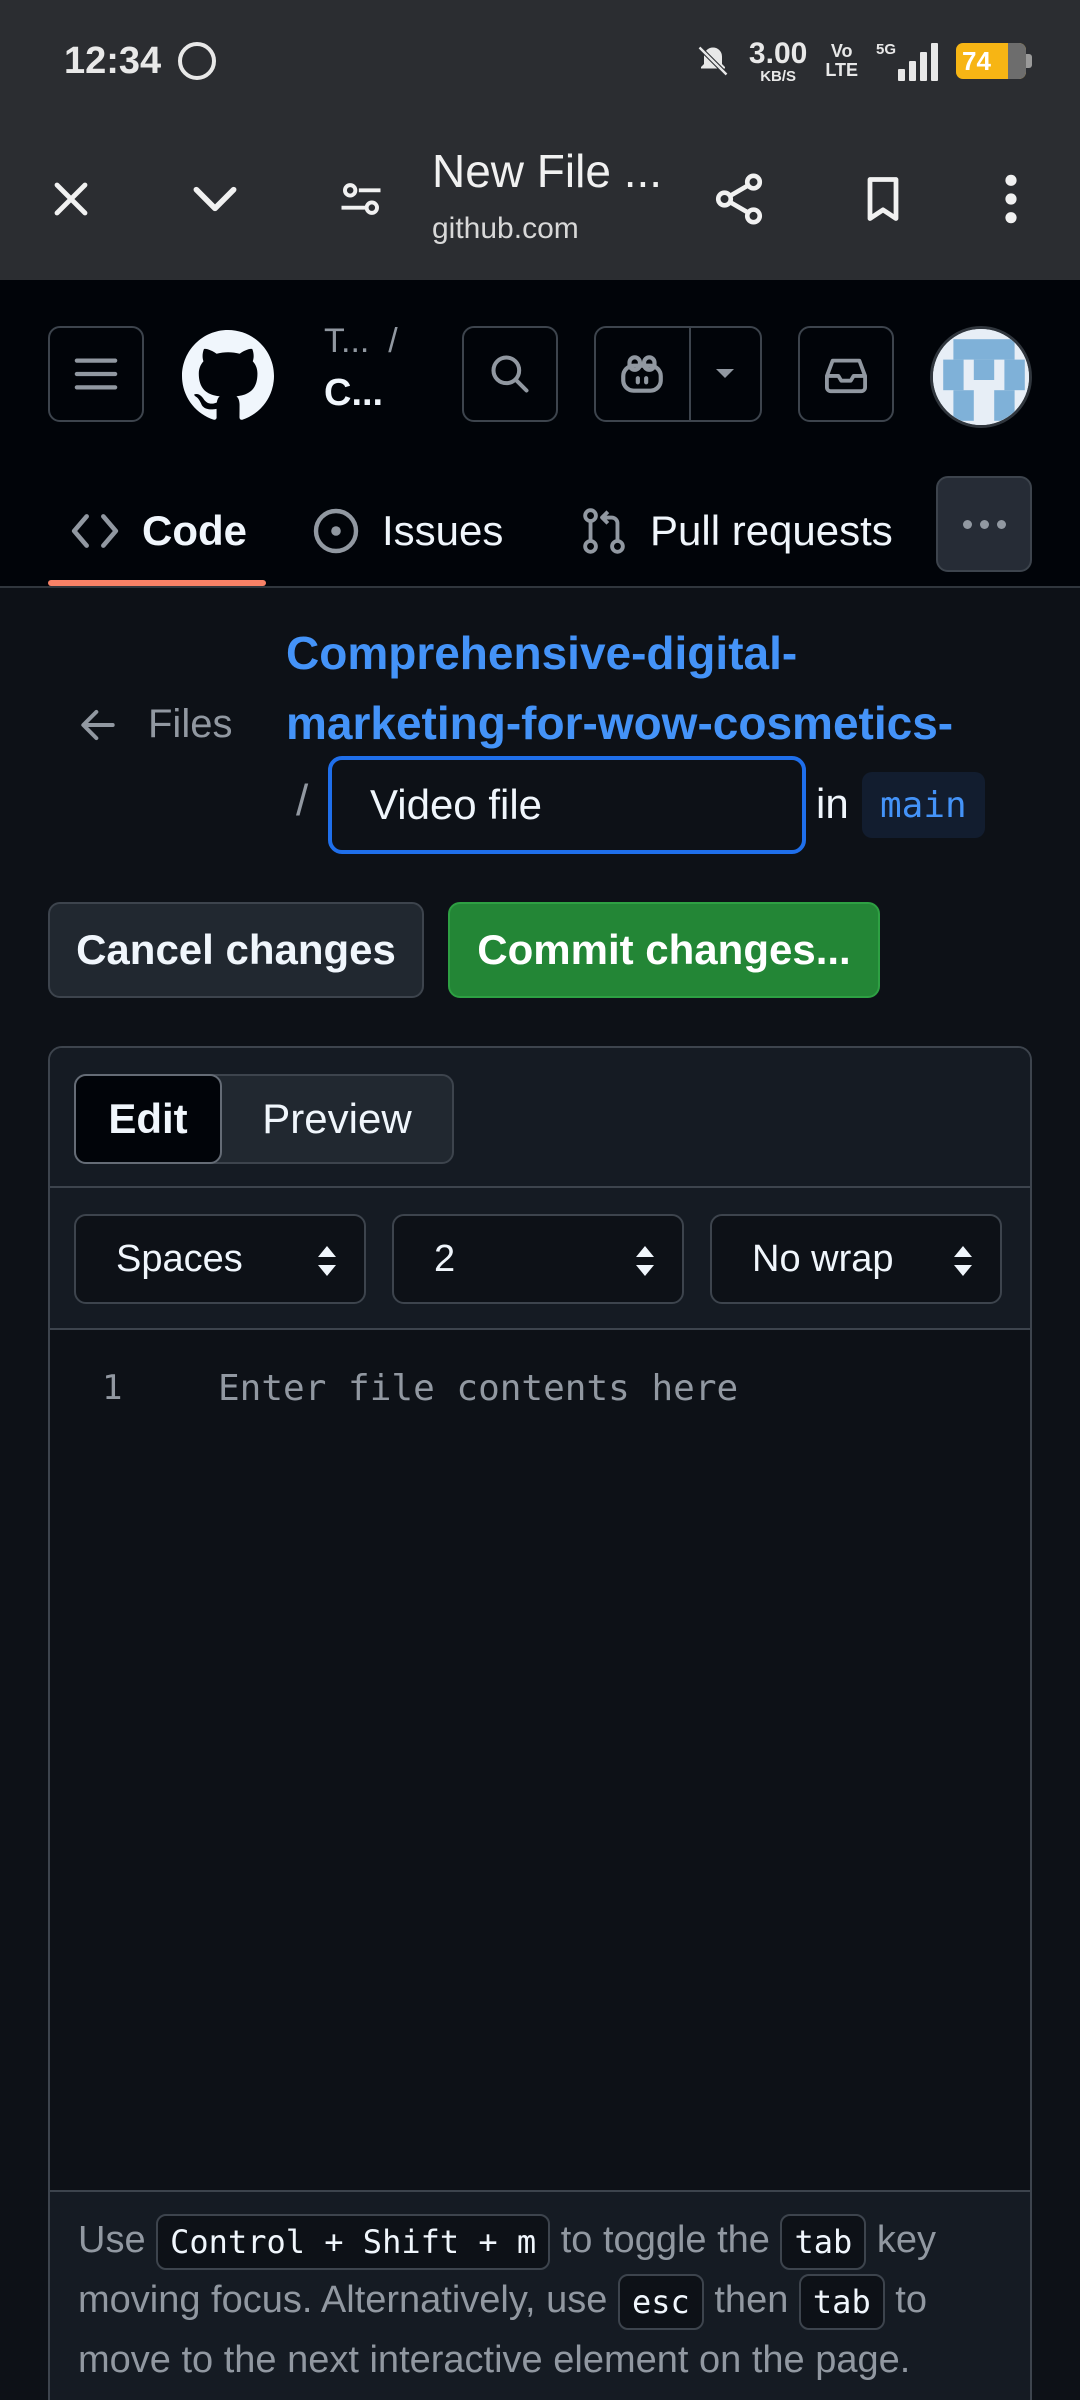  What do you see at coordinates (336, 531) in the screenshot?
I see `issue-icon` at bounding box center [336, 531].